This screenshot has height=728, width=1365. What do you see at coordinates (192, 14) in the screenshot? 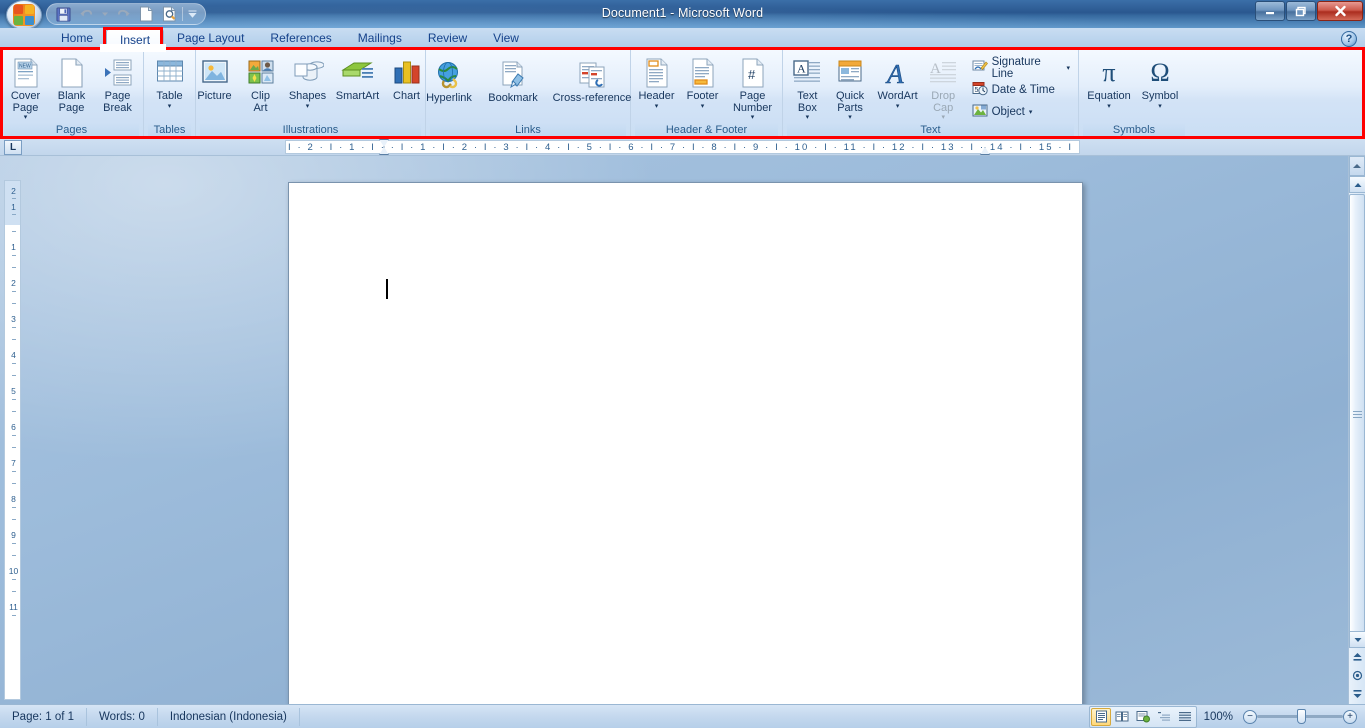
I see `customize-quick-access-toolbar-button` at bounding box center [192, 14].